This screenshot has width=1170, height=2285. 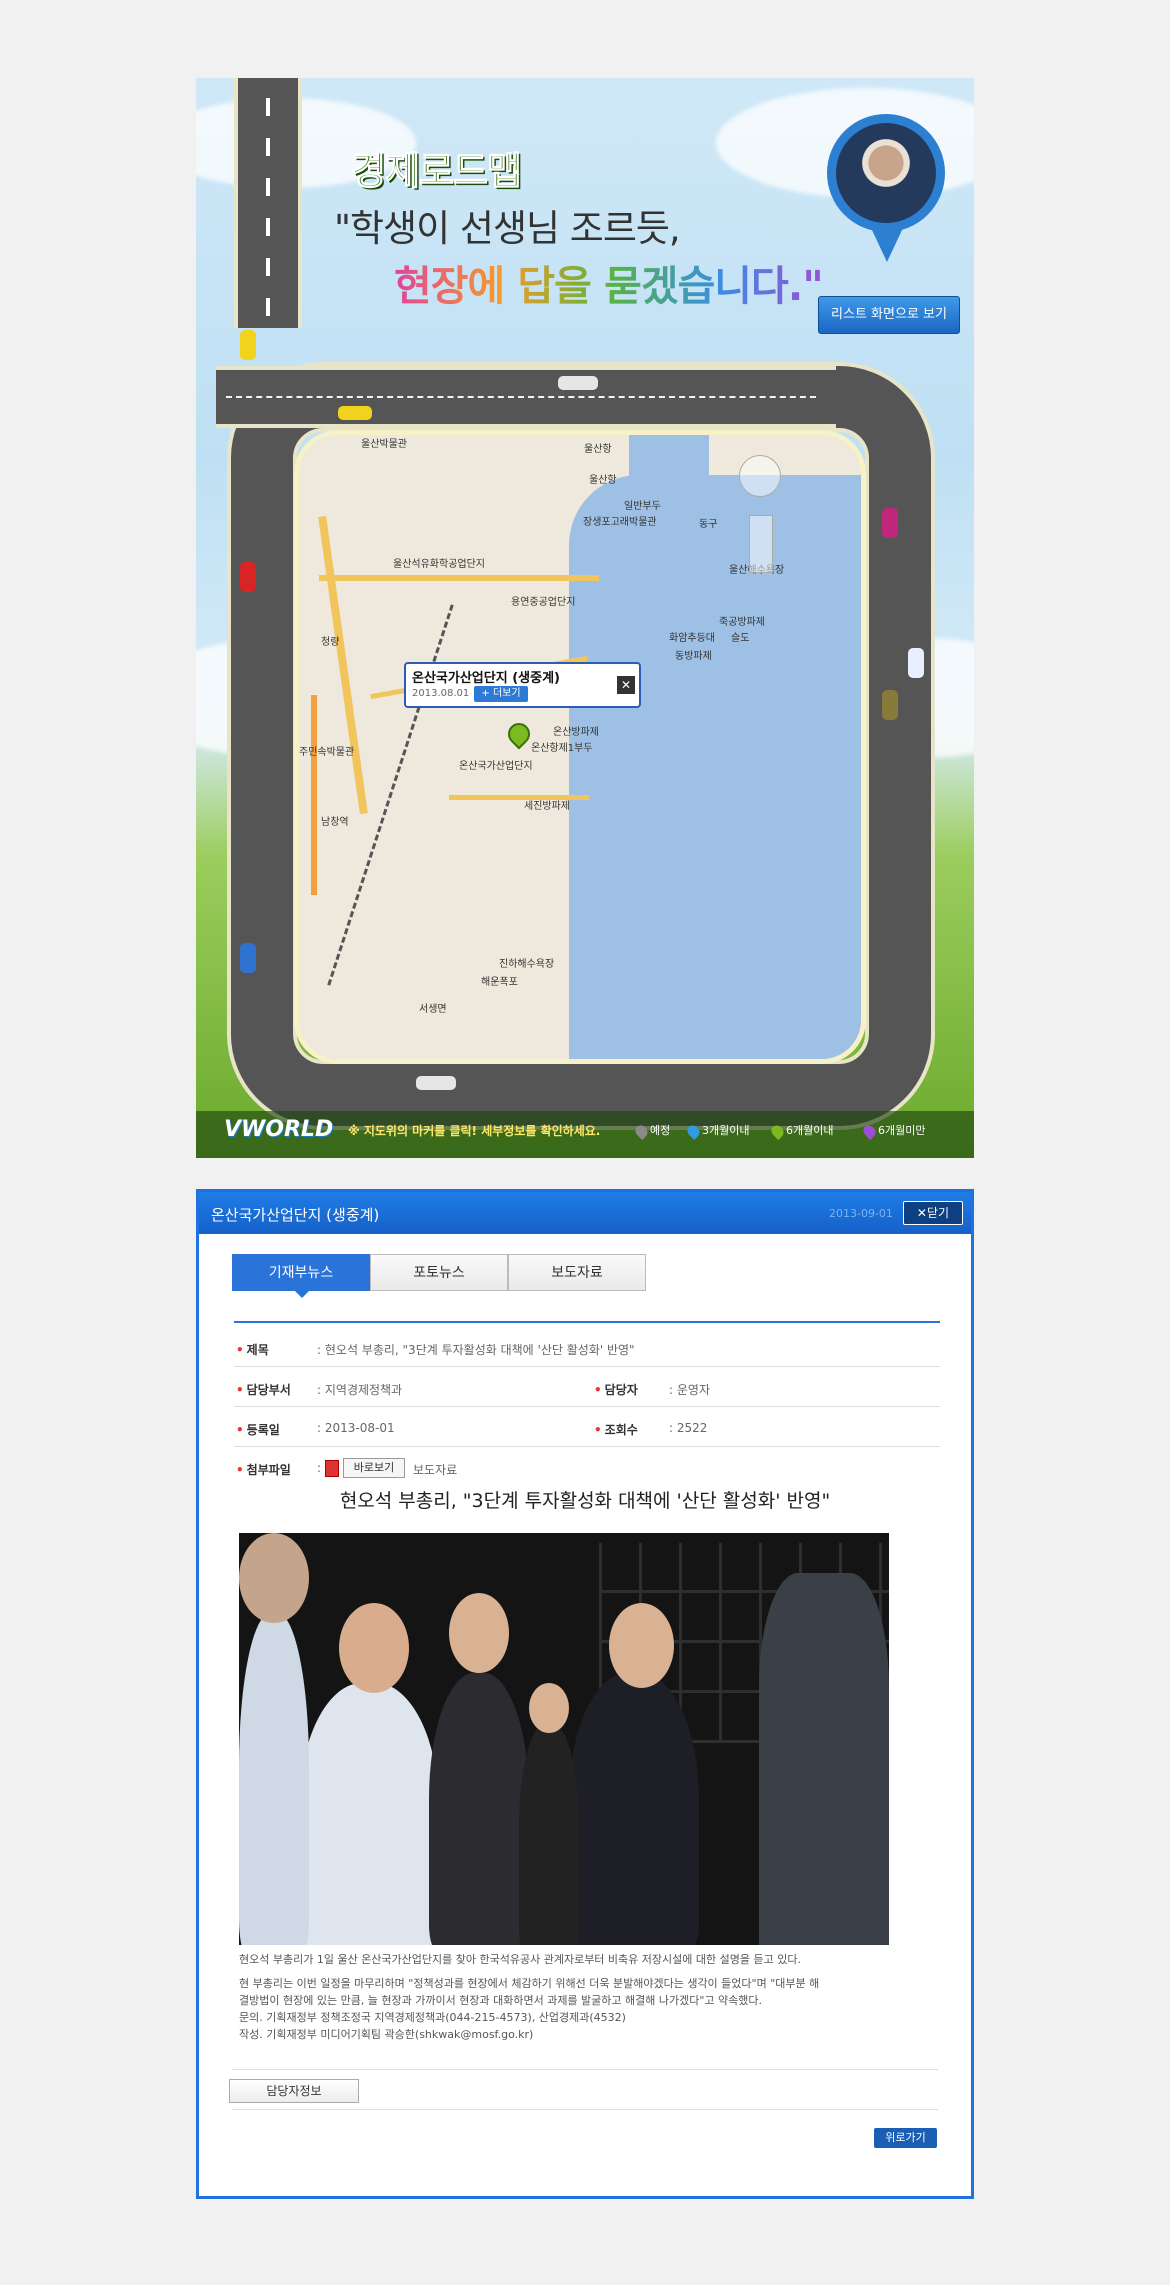 I want to click on map-label: 울산박물관, so click(x=384, y=444).